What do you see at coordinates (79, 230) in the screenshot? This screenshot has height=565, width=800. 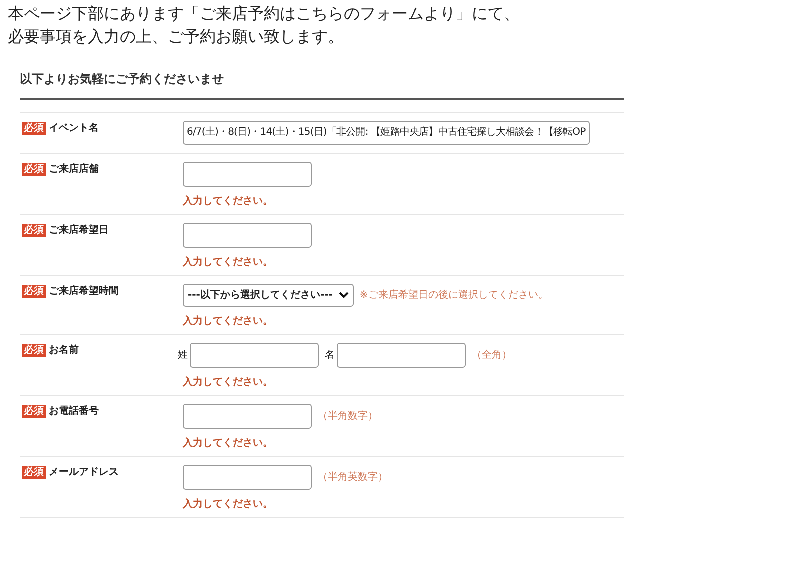 I see `field-label: ご来店希望日` at bounding box center [79, 230].